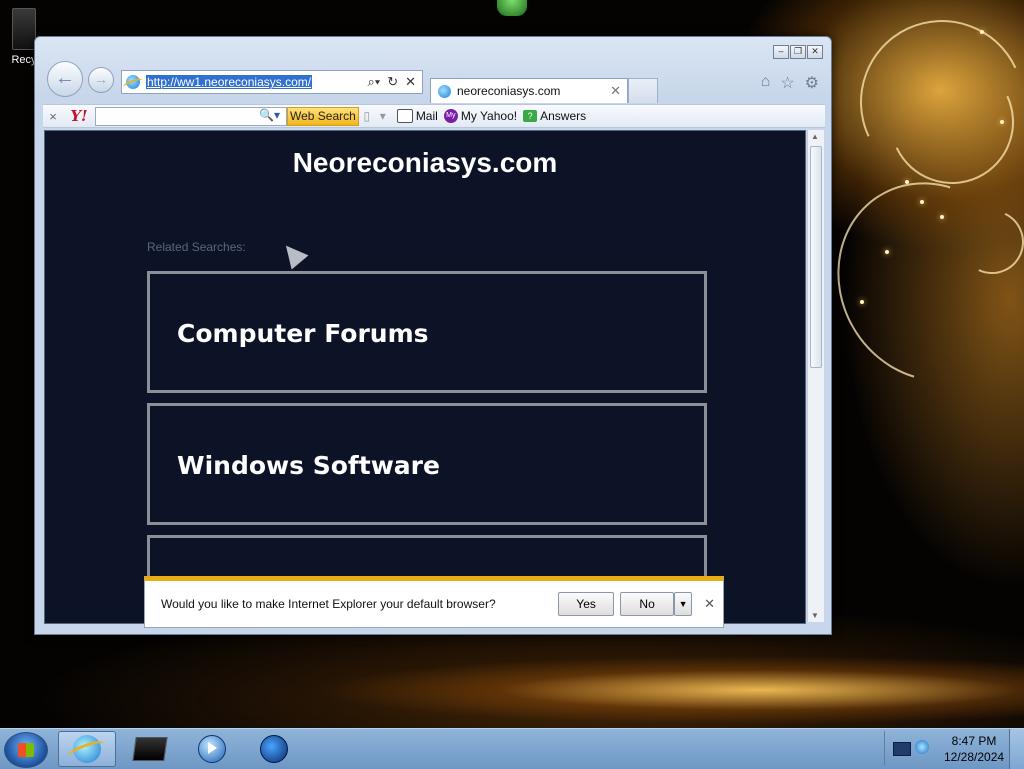 This screenshot has width=1024, height=769. I want to click on tab-neoreconiasys: neoreconiasys.com ✕, so click(529, 90).